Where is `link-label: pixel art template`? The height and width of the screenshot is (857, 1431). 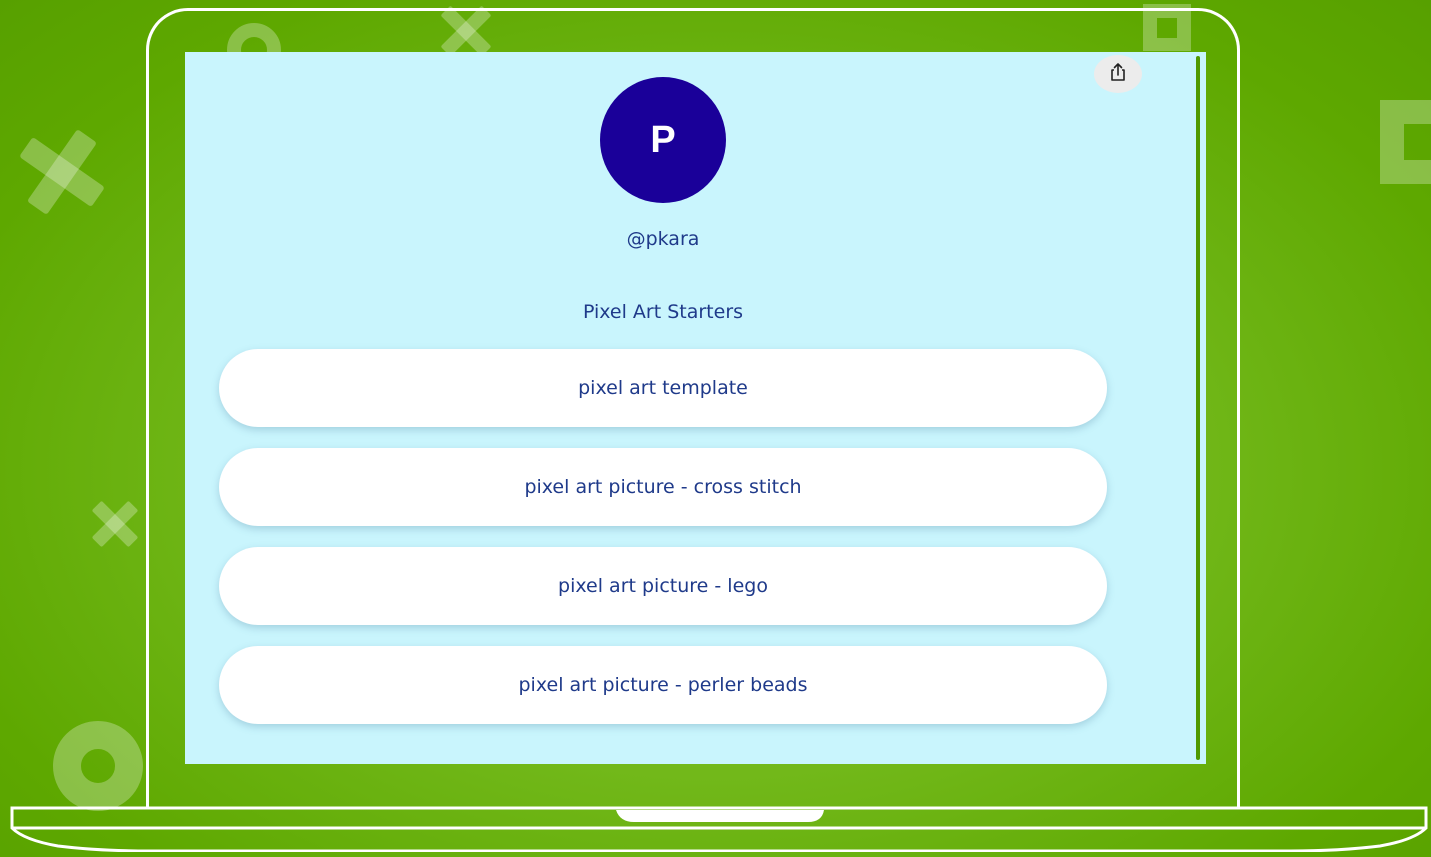 link-label: pixel art template is located at coordinates (663, 388).